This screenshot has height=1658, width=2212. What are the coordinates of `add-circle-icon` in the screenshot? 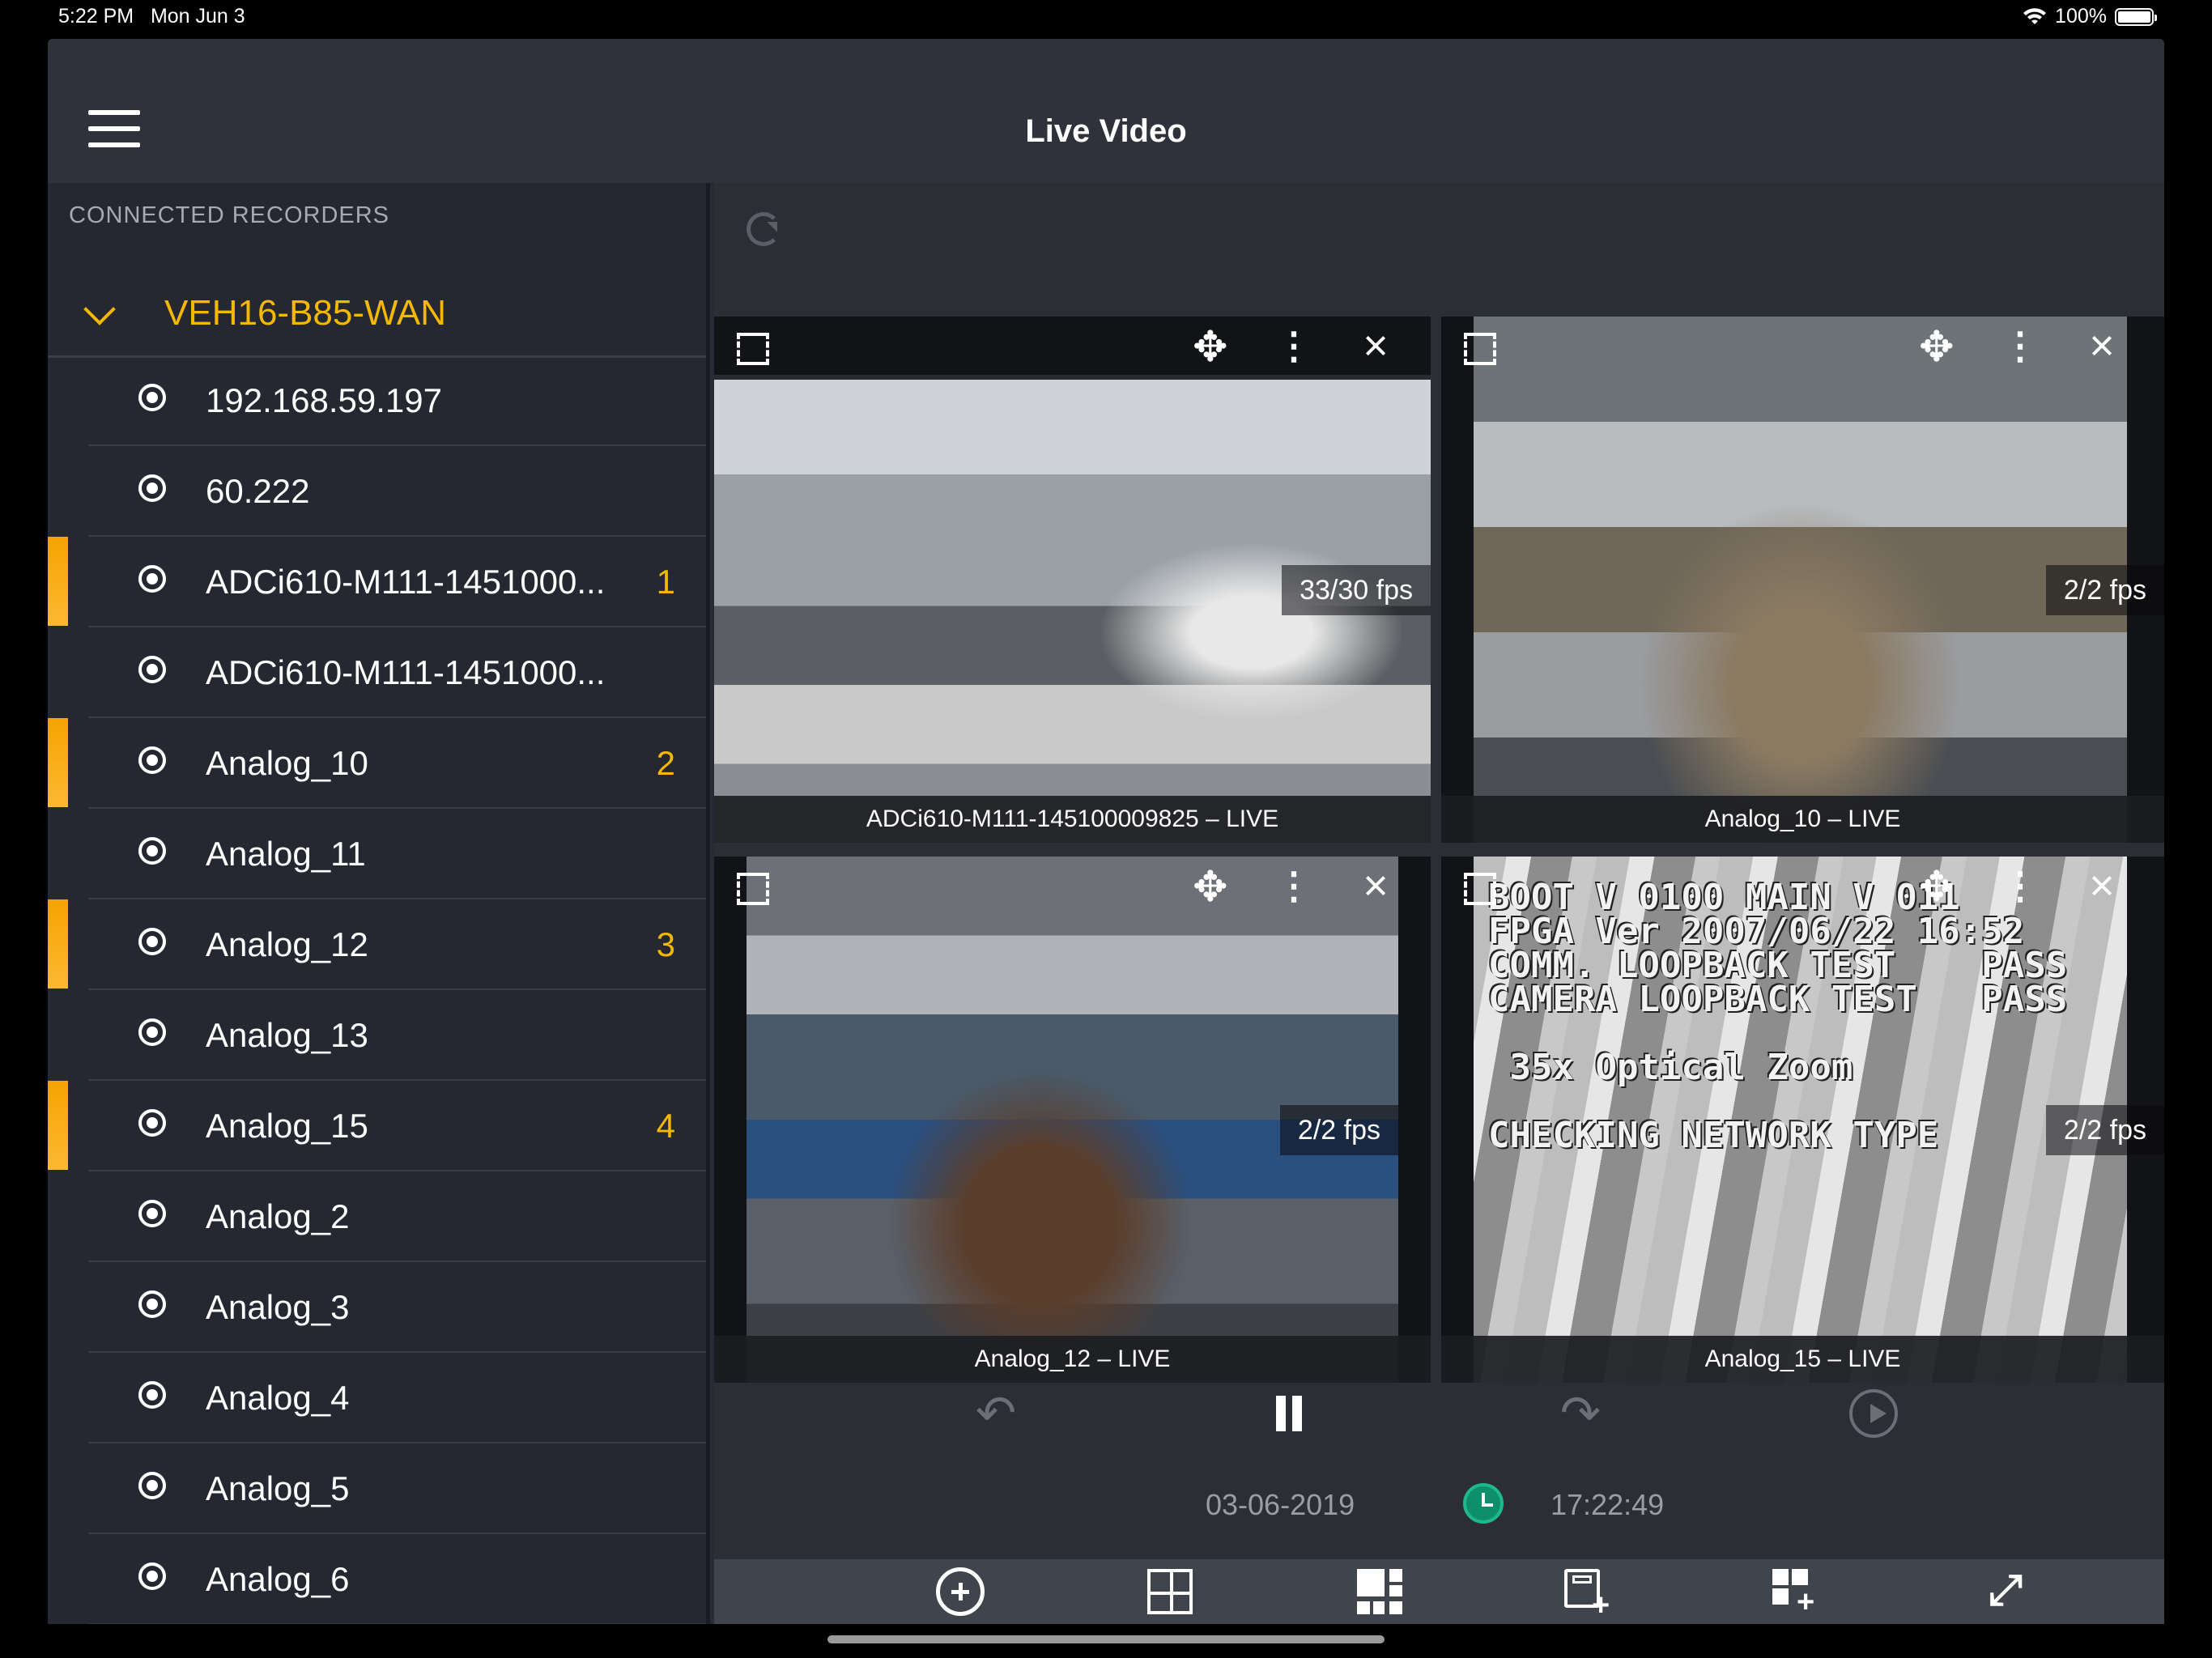 It's located at (961, 1591).